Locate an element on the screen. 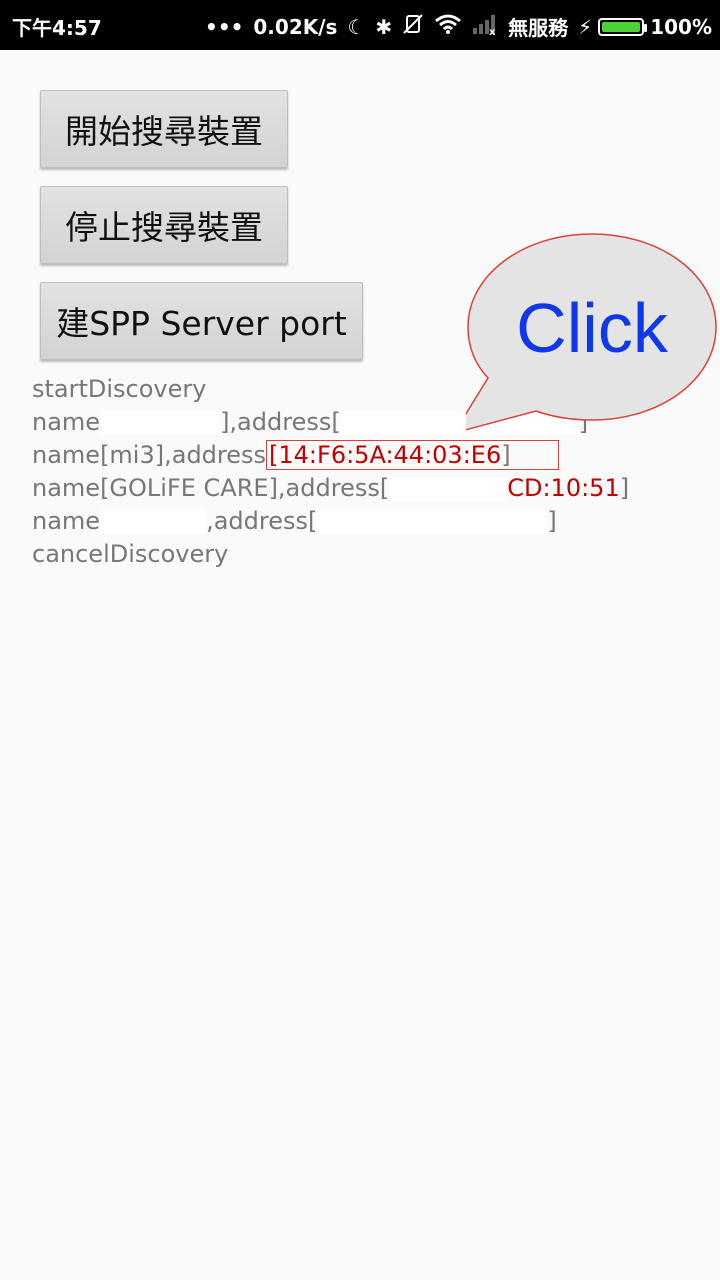 This screenshot has width=720, height=1280. highlighted-address: [14:F6:5A:44:03:E6] is located at coordinates (413, 455).